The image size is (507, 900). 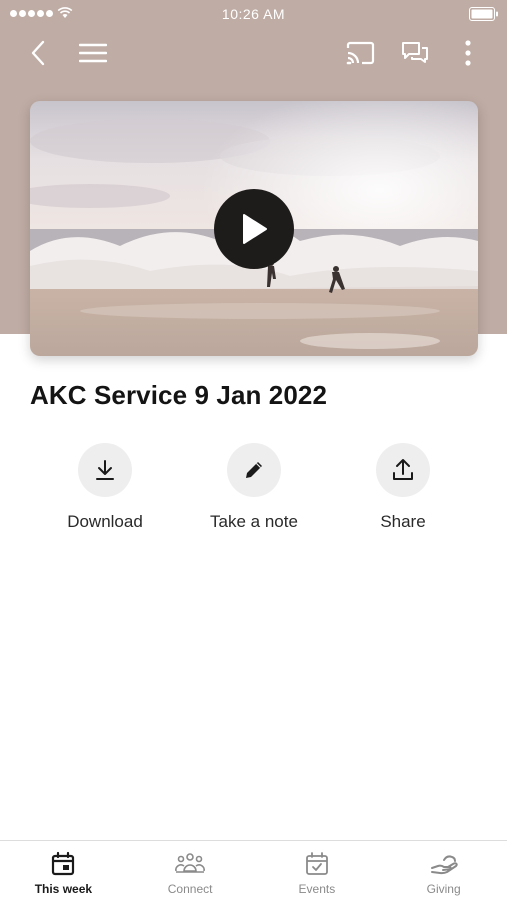 I want to click on take-note-button: Take a note, so click(x=254, y=487).